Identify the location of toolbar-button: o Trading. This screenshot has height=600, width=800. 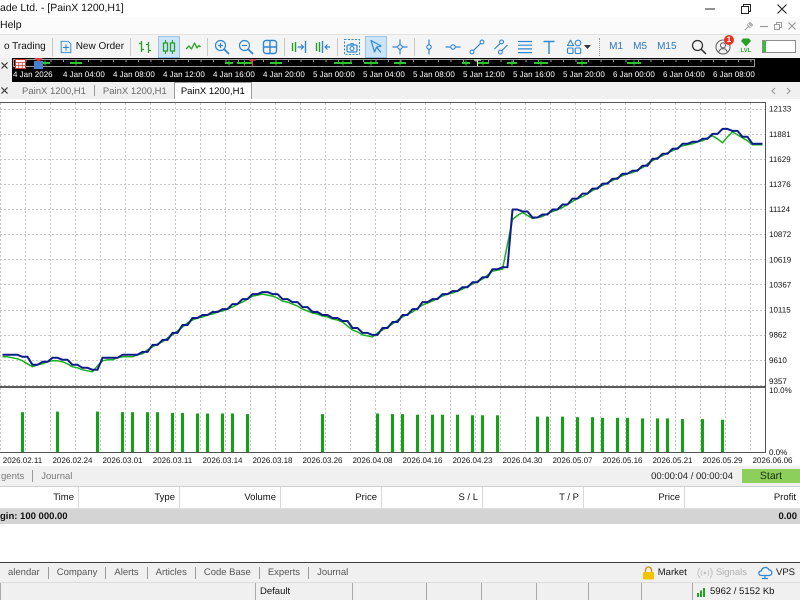
(25, 47).